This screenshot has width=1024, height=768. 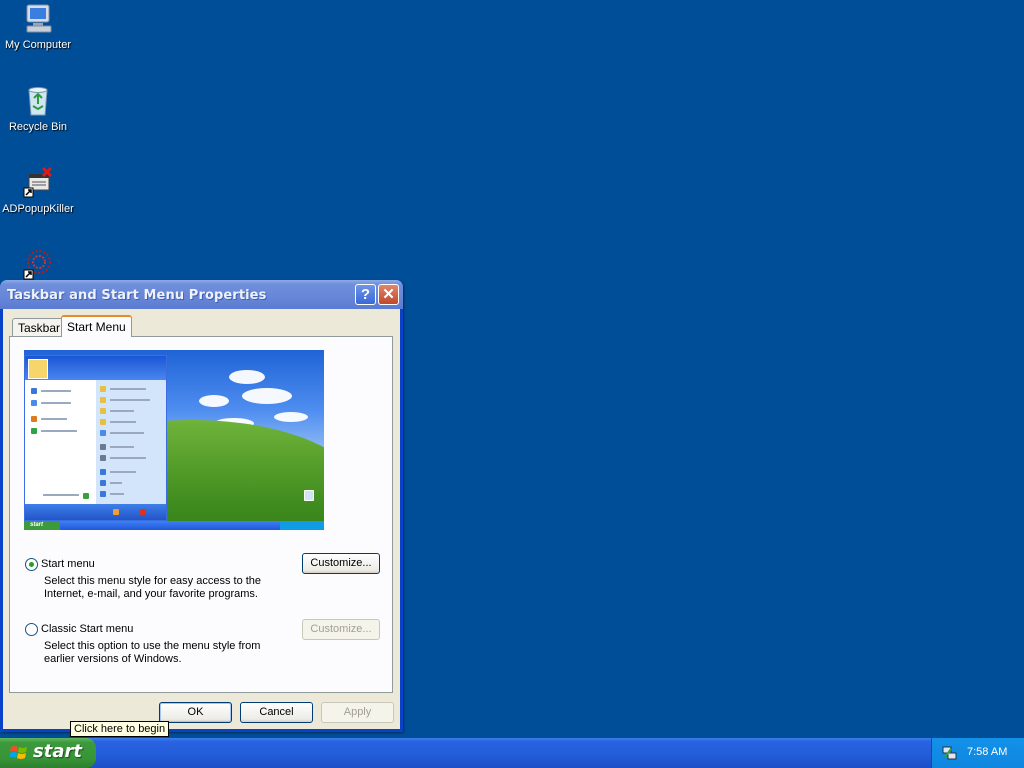 What do you see at coordinates (174, 440) in the screenshot?
I see `start-menu-preview-image: start` at bounding box center [174, 440].